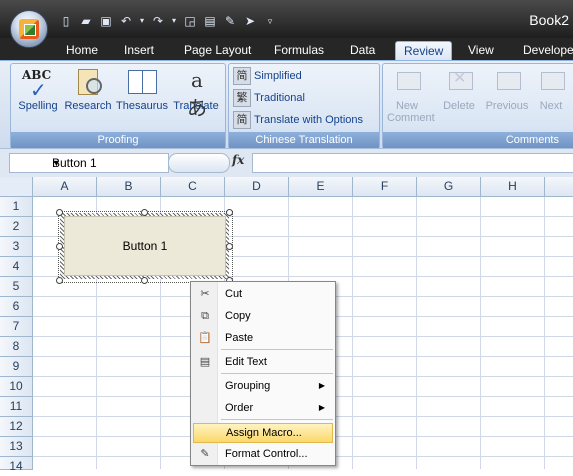 The height and width of the screenshot is (476, 573). What do you see at coordinates (257, 187) in the screenshot?
I see `column-header-d: D` at bounding box center [257, 187].